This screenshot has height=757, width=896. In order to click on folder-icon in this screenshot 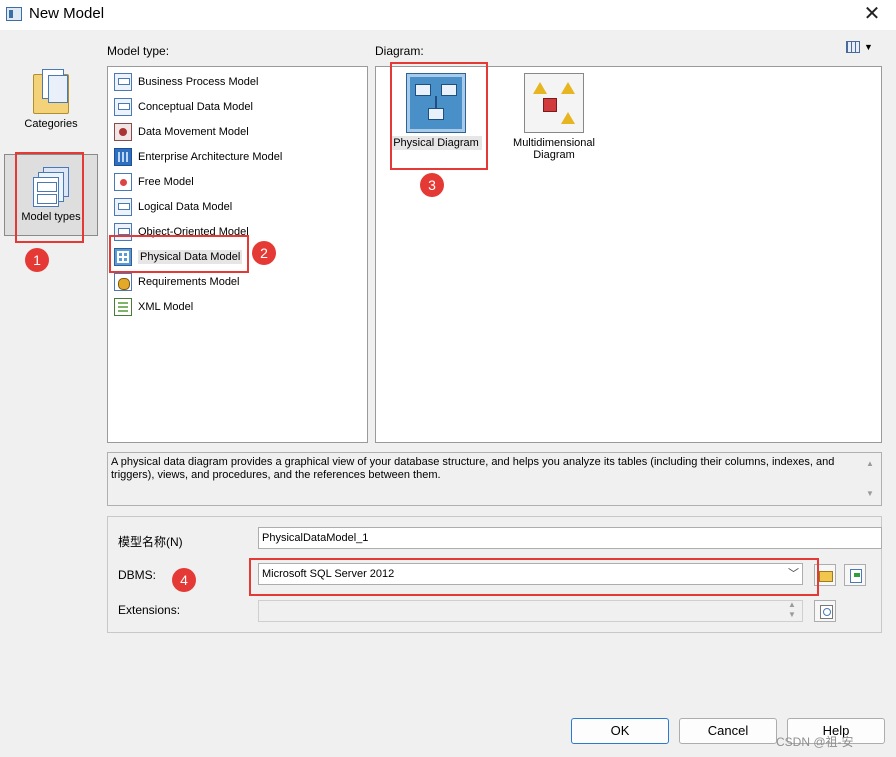, I will do `click(51, 91)`.